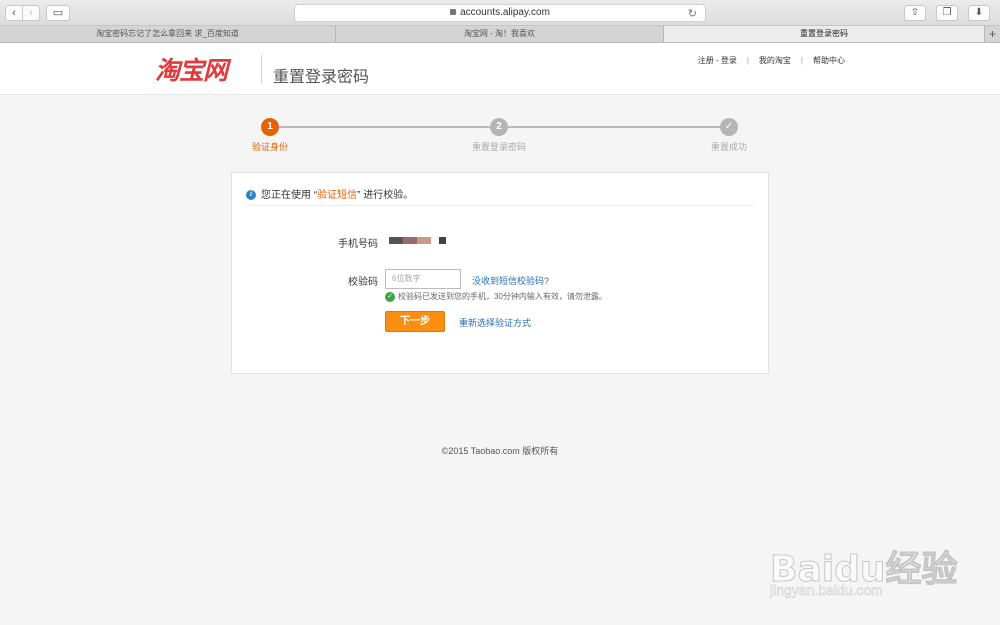 This screenshot has height=625, width=1000. Describe the element at coordinates (363, 282) in the screenshot. I see `code-label: 校验码` at that location.